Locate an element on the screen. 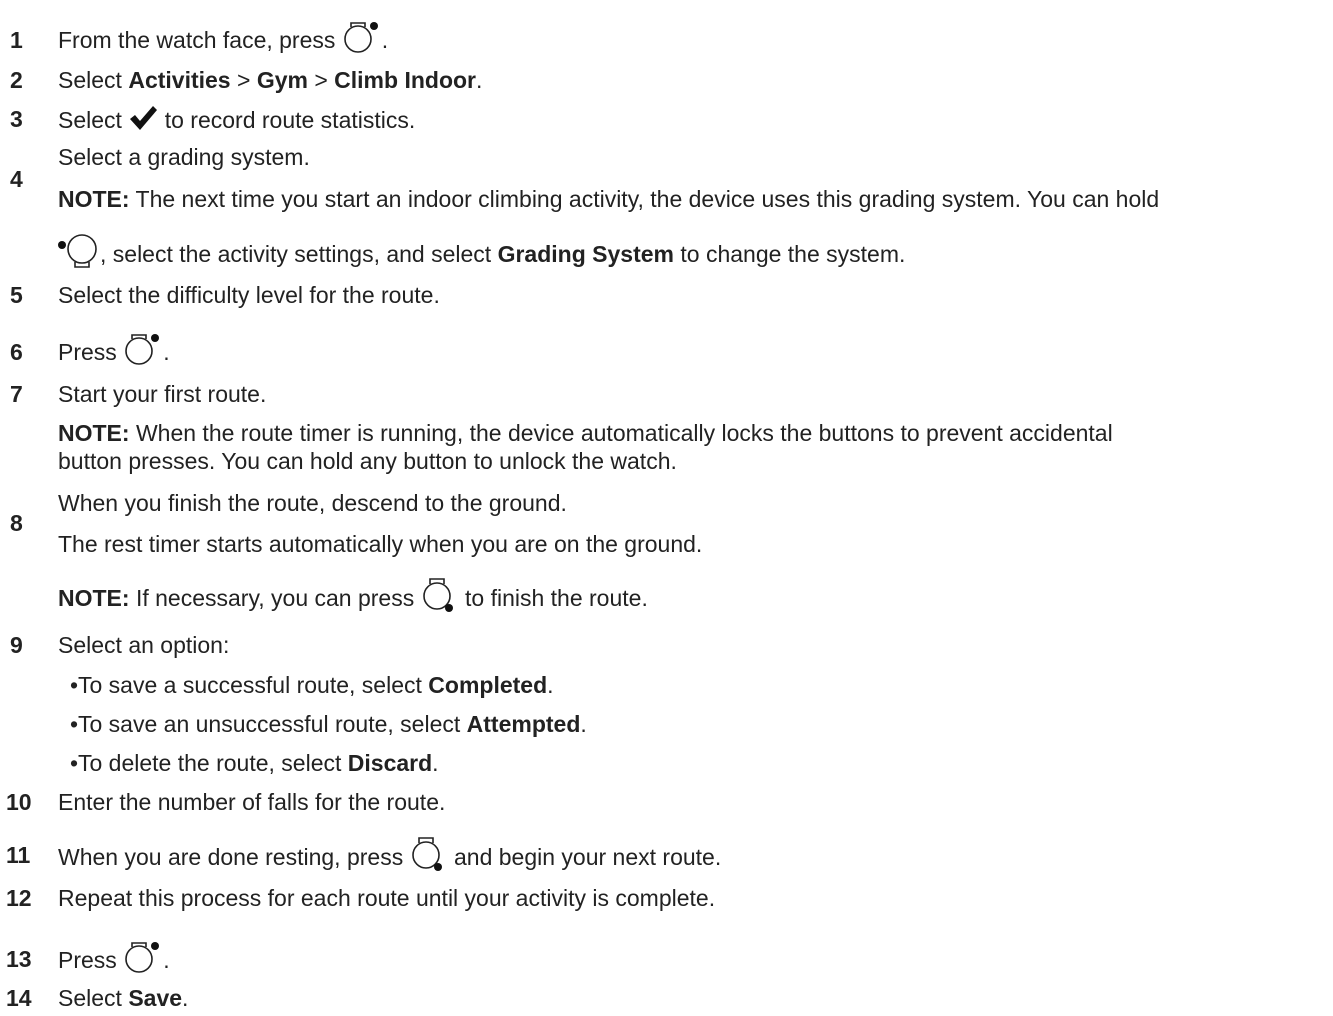 The height and width of the screenshot is (1016, 1333). step-7-text: Start your first route. is located at coordinates (162, 394).